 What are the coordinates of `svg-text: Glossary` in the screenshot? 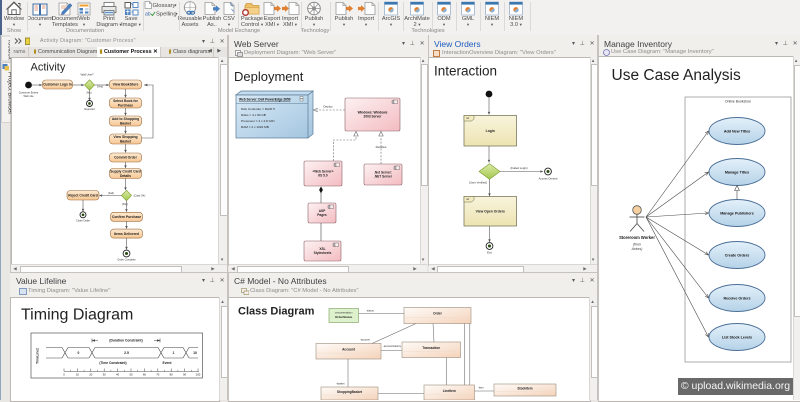 It's located at (164, 6).